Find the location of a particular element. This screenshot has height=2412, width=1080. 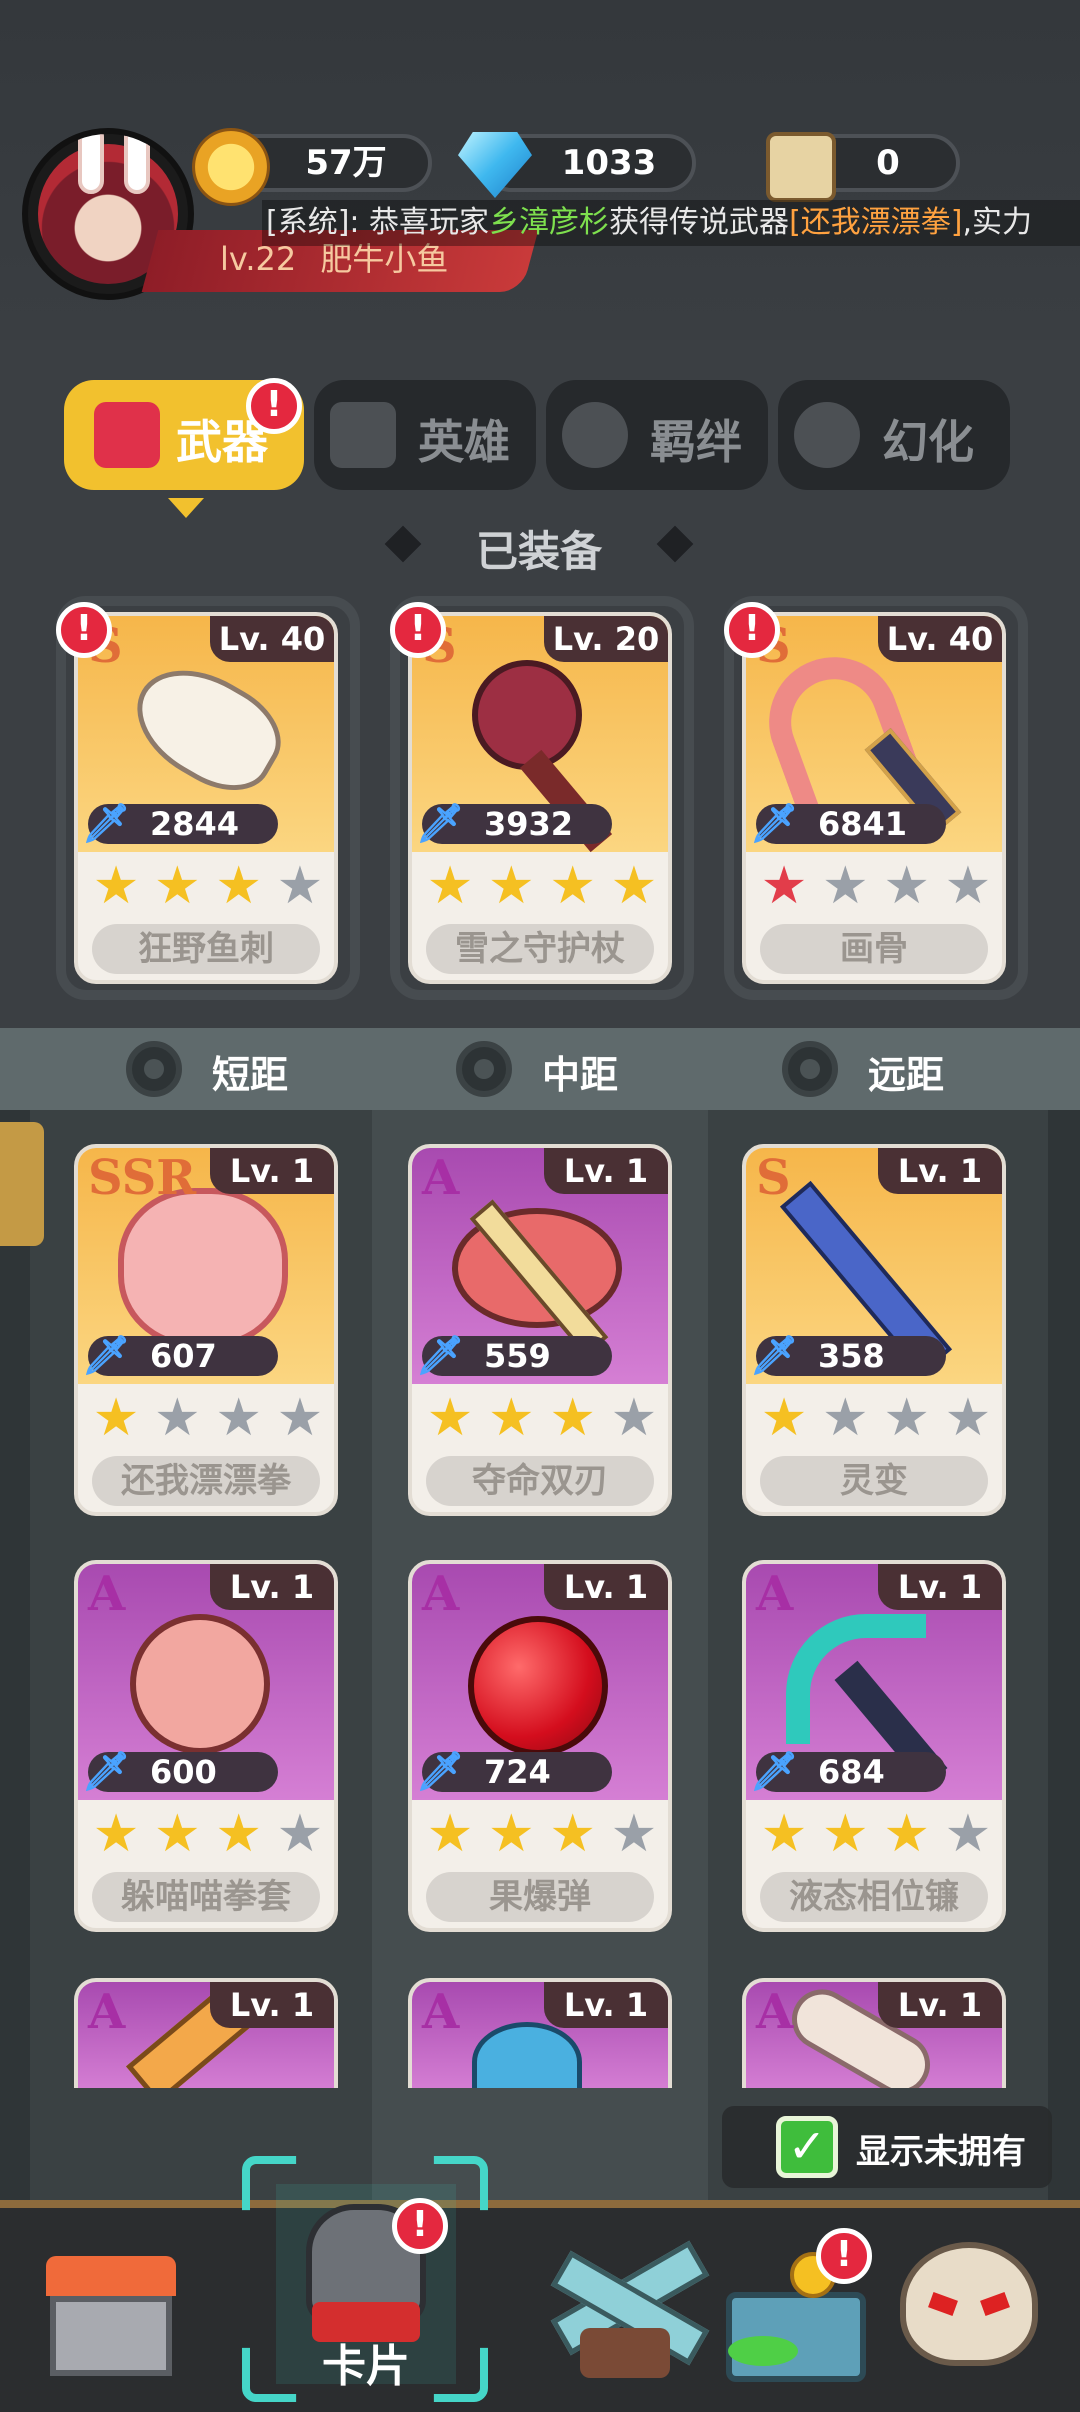

scroll-value: 0 is located at coordinates (888, 163).